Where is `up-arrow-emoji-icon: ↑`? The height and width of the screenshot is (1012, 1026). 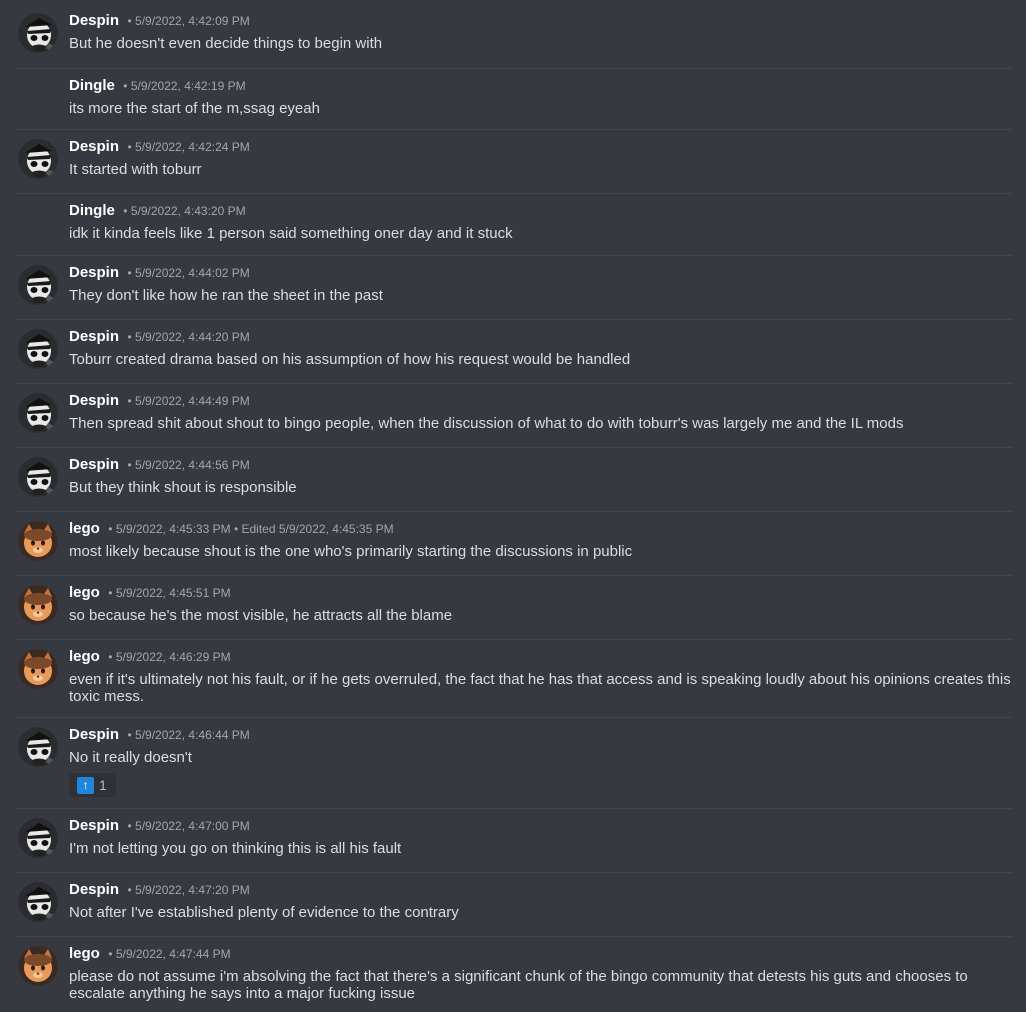
up-arrow-emoji-icon: ↑ is located at coordinates (85, 785).